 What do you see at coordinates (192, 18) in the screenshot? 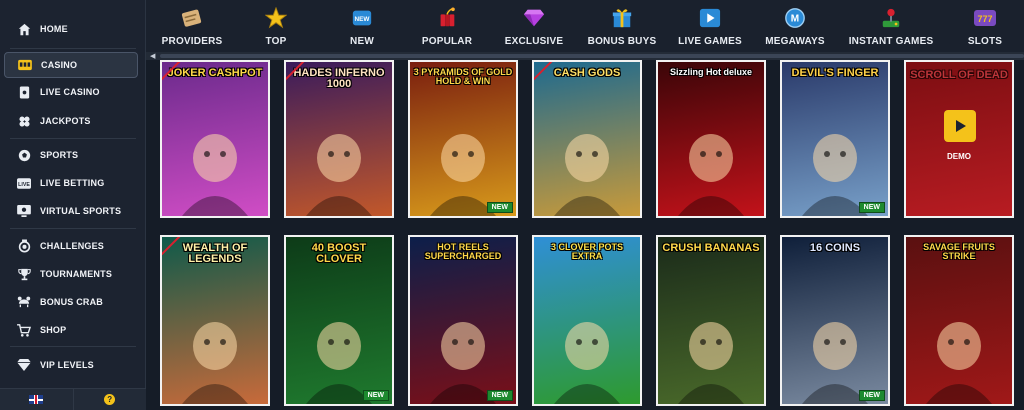
I see `scroll-icon` at bounding box center [192, 18].